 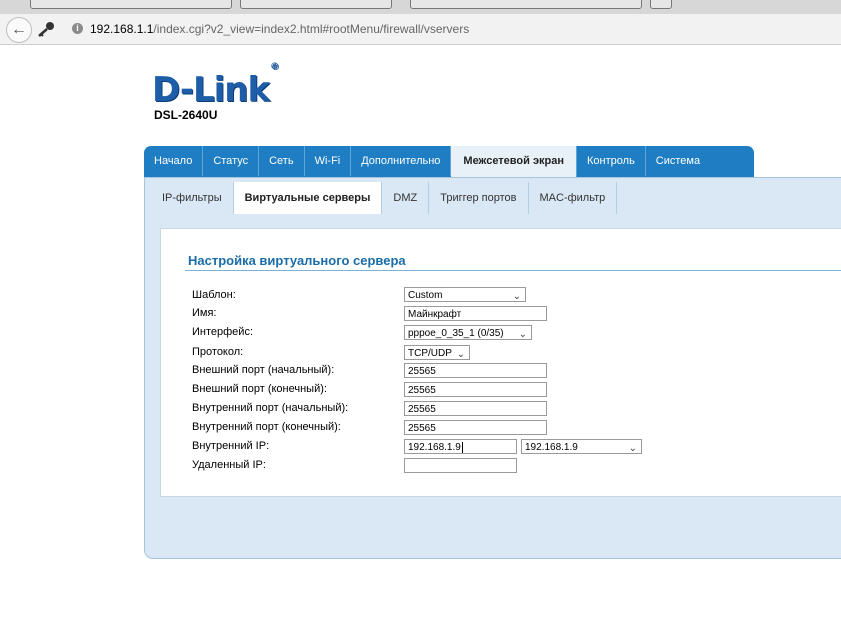 What do you see at coordinates (270, 408) in the screenshot?
I see `int-port-start-label: Внутренний порт (начальный):` at bounding box center [270, 408].